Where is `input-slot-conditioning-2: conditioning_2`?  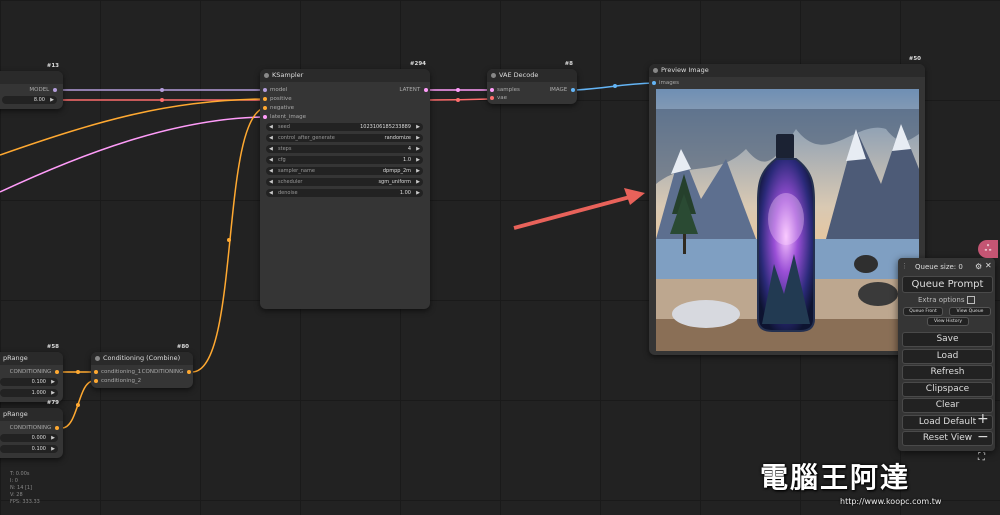 input-slot-conditioning-2: conditioning_2 is located at coordinates (117, 381).